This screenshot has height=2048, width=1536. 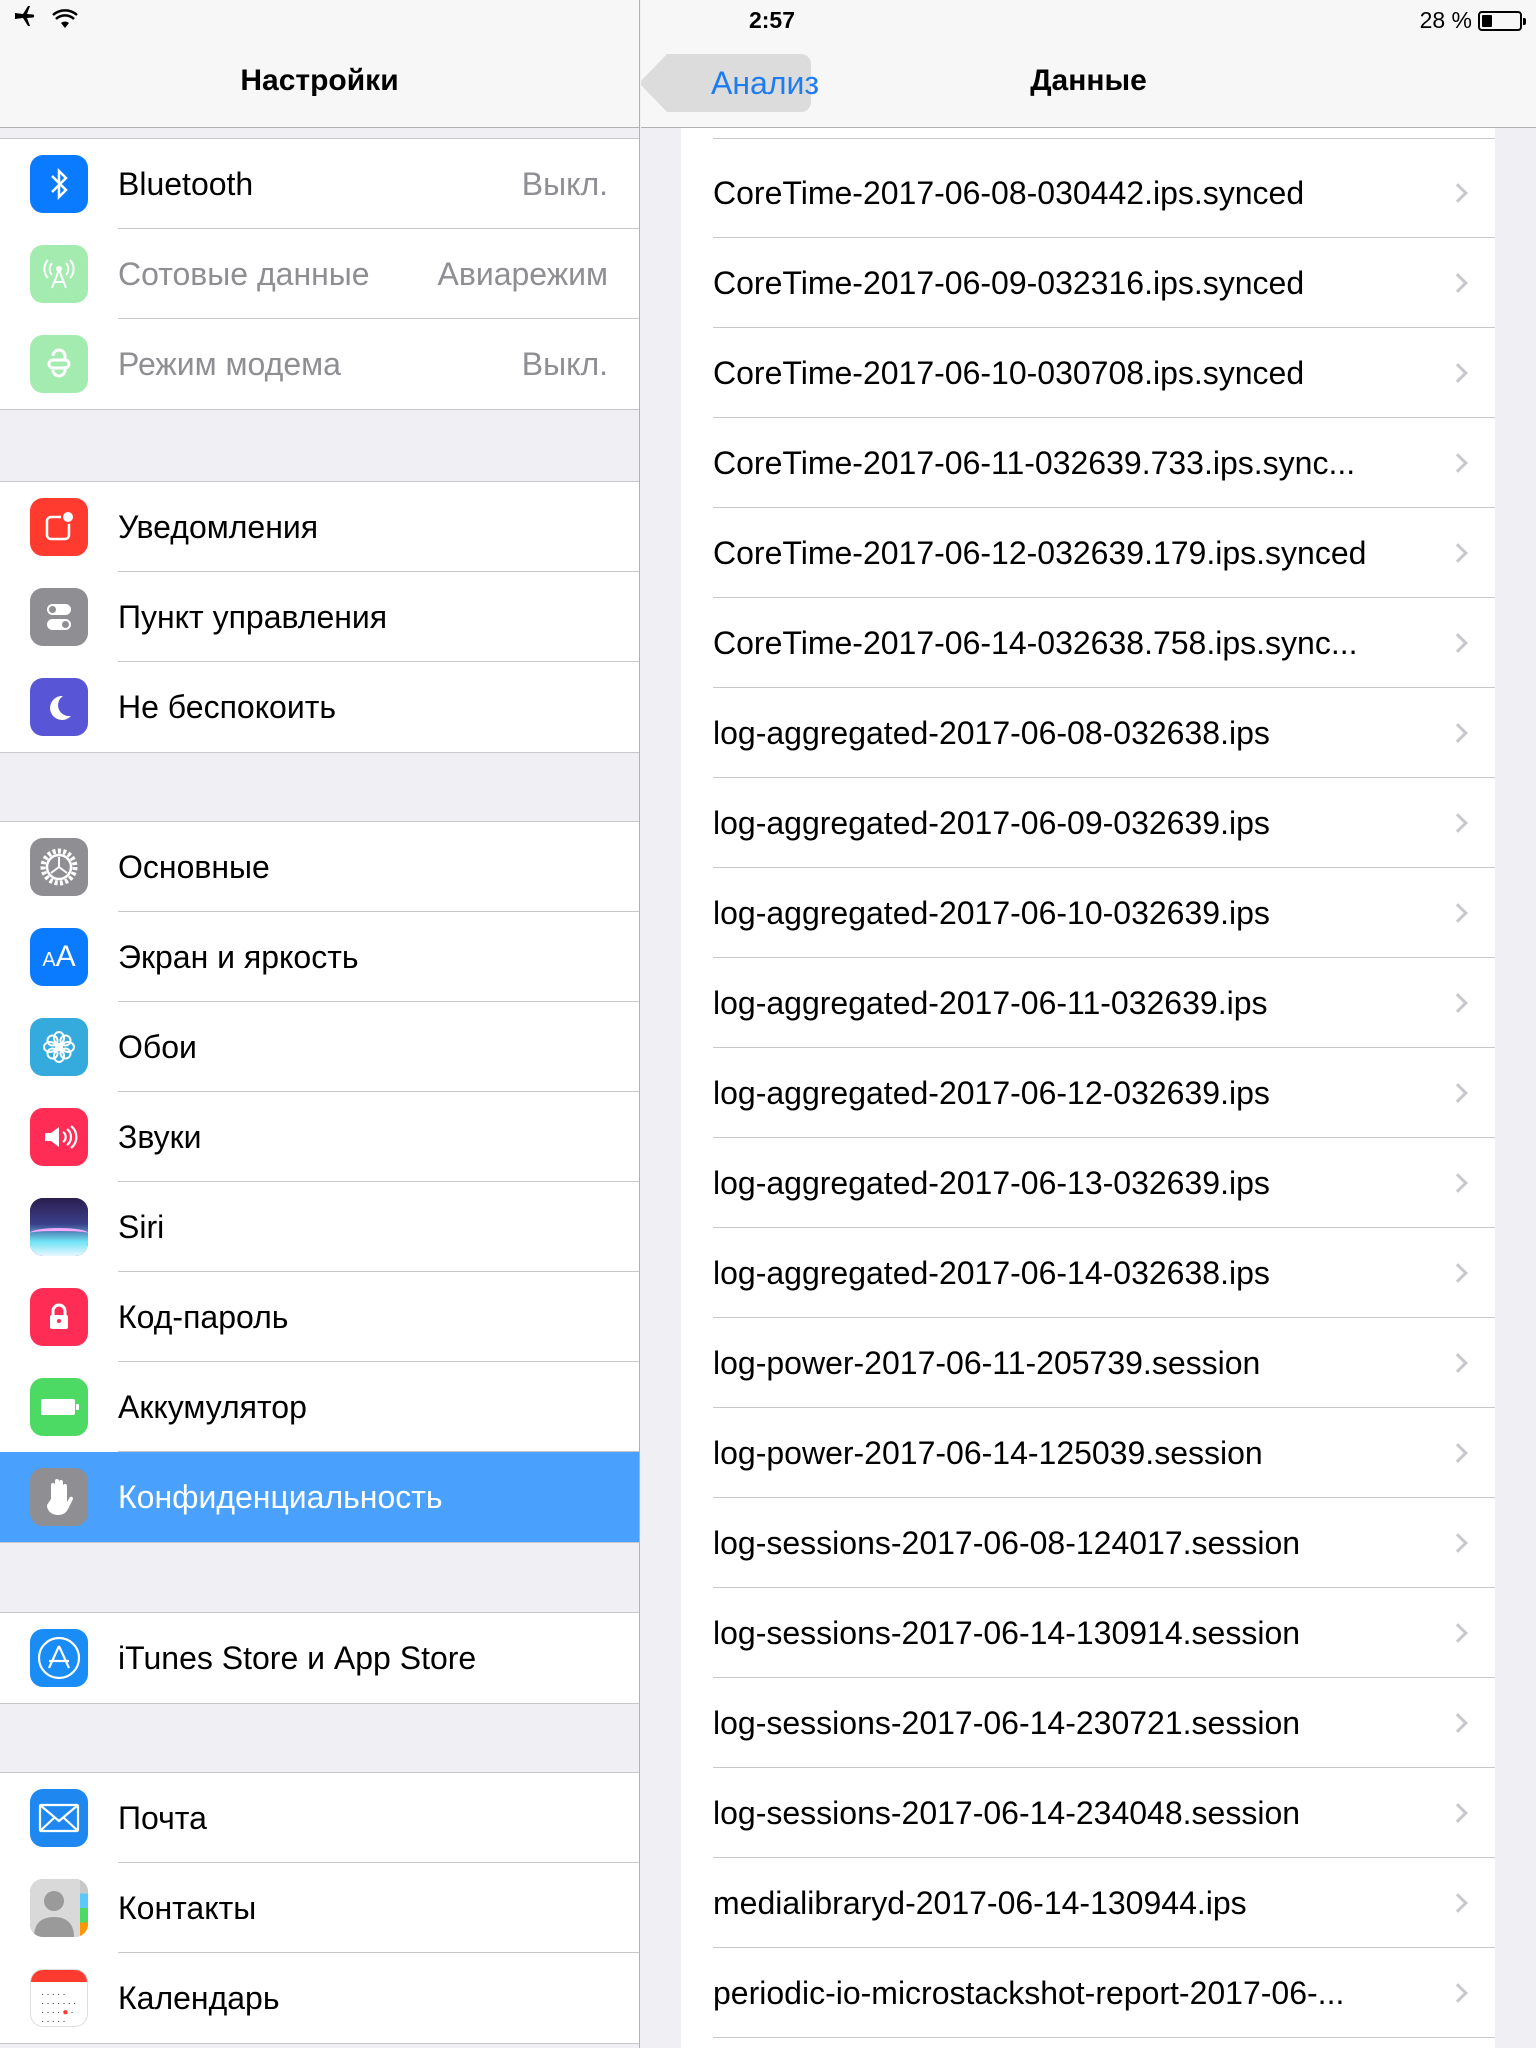 I want to click on file-name: log-aggregated-2017-06-11-032639.ips, so click(x=990, y=1002).